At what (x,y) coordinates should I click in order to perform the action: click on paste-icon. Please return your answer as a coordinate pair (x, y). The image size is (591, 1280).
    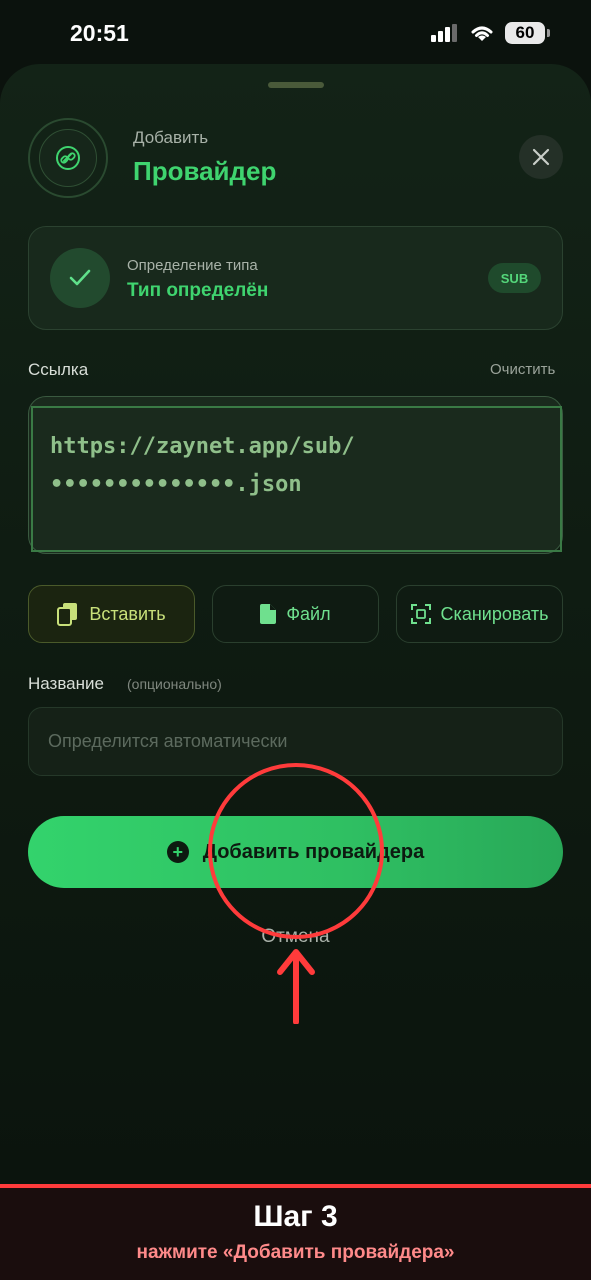
    Looking at the image, I should click on (67, 614).